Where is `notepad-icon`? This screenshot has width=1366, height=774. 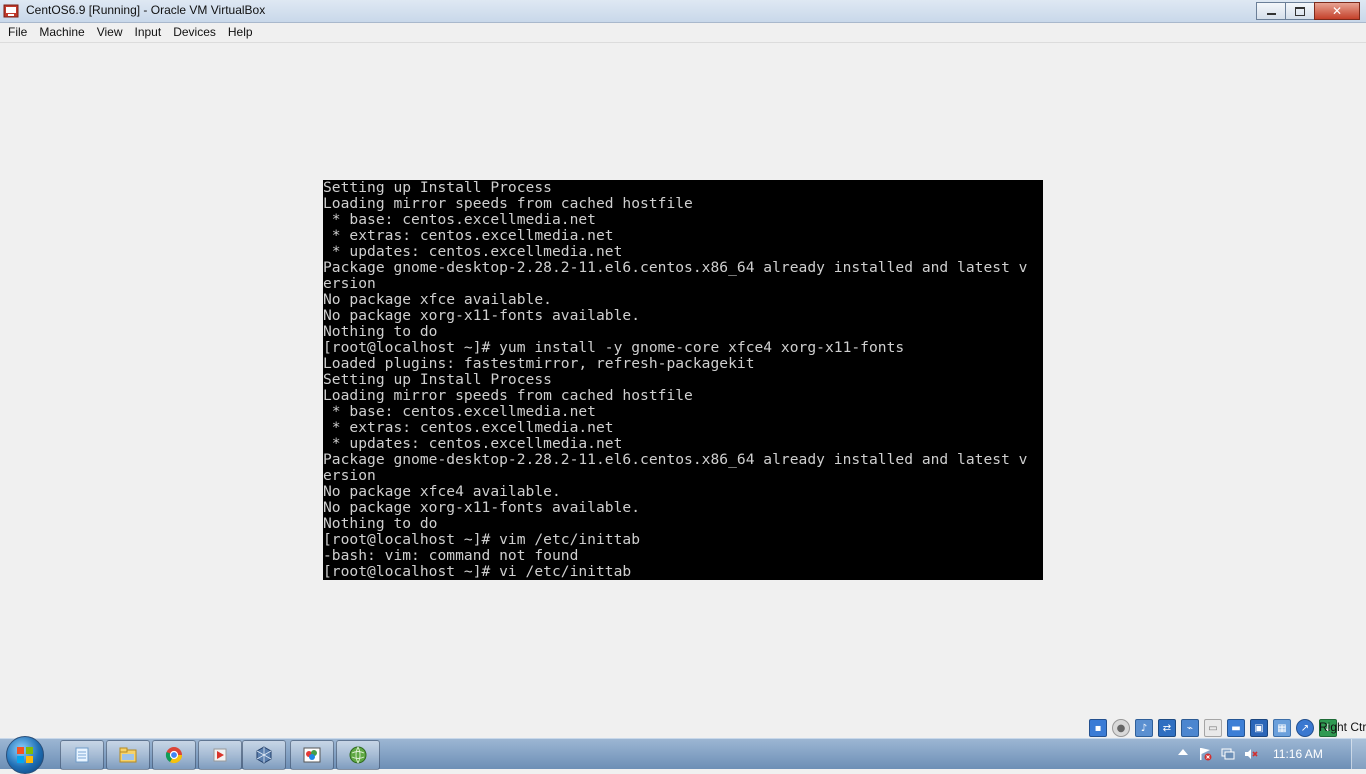 notepad-icon is located at coordinates (82, 755).